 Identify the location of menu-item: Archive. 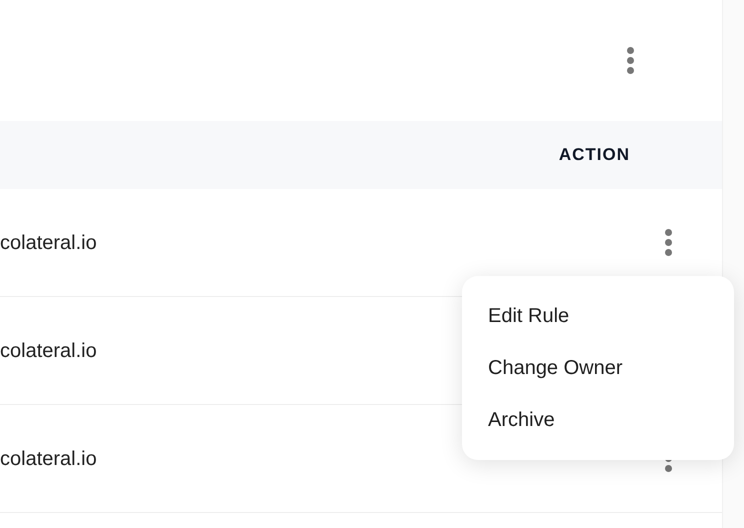
(598, 420).